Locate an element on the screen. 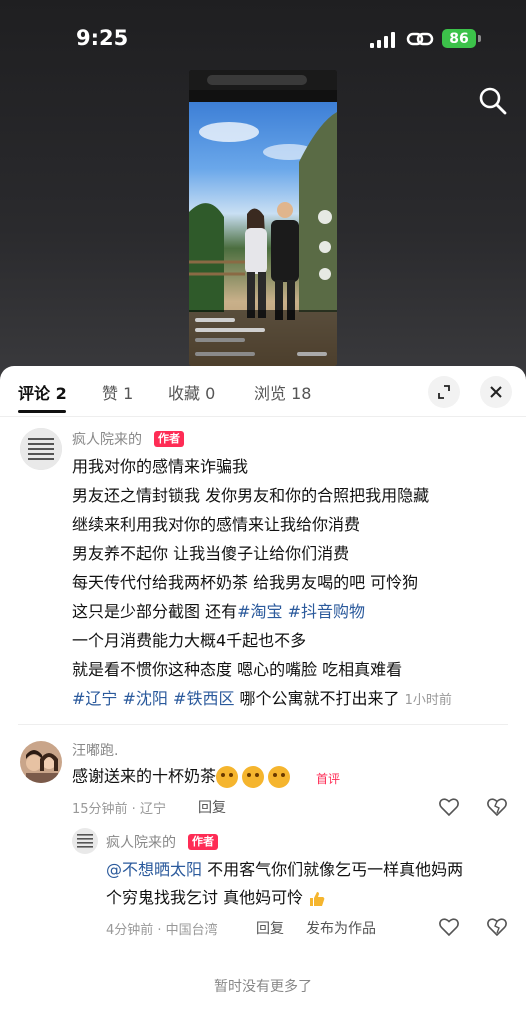  close-button is located at coordinates (496, 392).